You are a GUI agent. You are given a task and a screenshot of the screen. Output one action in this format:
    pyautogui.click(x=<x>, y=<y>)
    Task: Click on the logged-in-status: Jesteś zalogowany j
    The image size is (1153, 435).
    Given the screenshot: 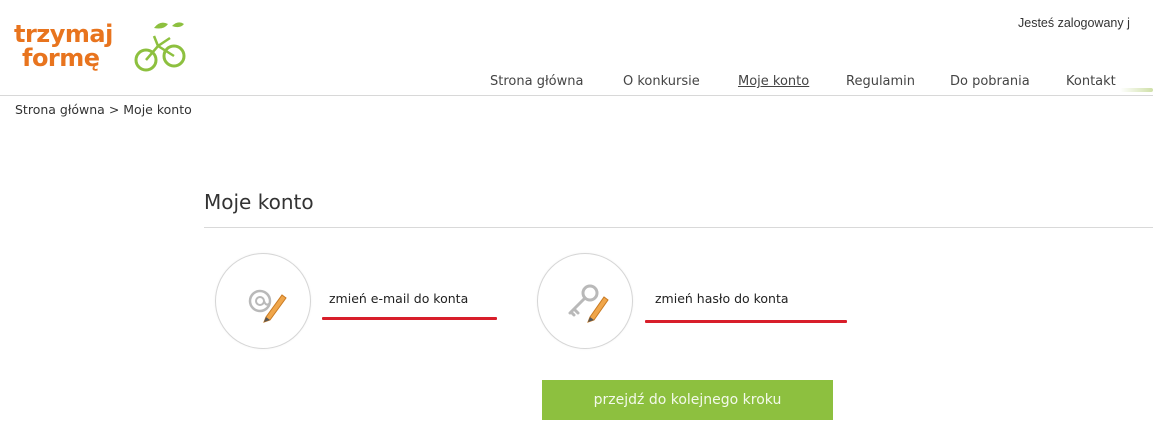 What is the action you would take?
    pyautogui.click(x=1074, y=23)
    